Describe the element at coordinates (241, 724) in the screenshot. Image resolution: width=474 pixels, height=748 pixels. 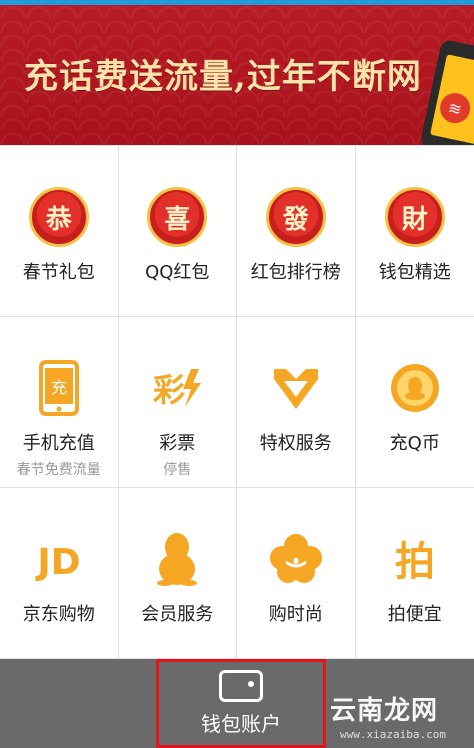
I see `wallet-account-label: 钱包账户` at that location.